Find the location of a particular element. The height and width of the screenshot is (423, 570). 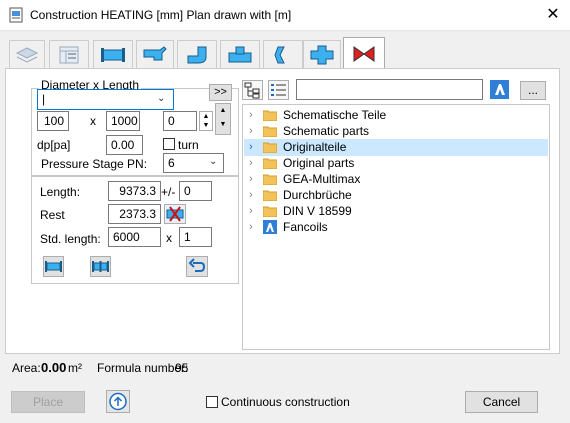

tree-item-label: Original parts is located at coordinates (319, 163).